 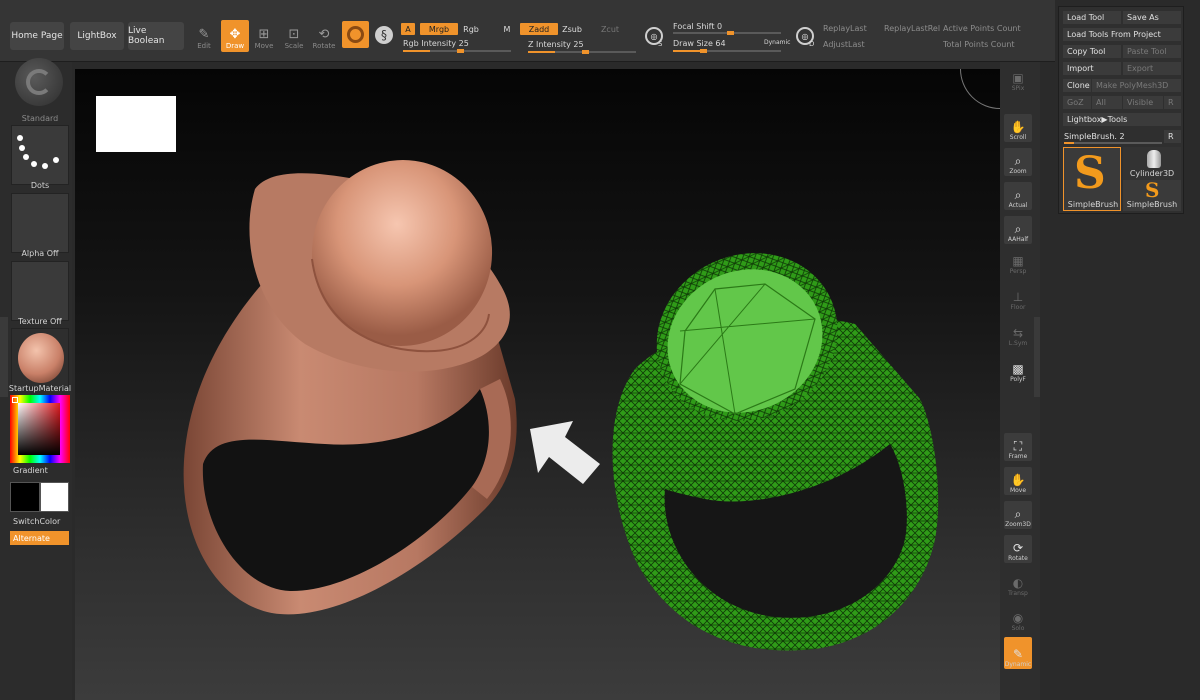 I want to click on polyf-icon: ▩, so click(x=1018, y=369).